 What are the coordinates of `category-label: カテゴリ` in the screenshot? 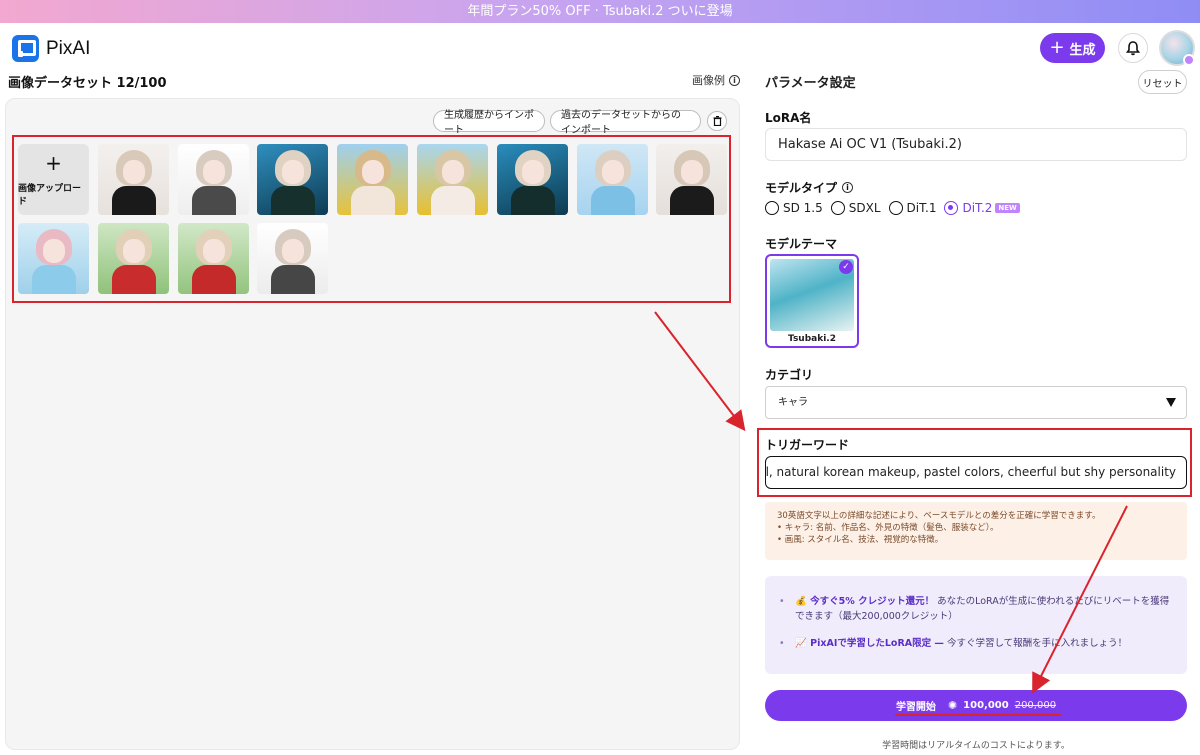 It's located at (789, 375).